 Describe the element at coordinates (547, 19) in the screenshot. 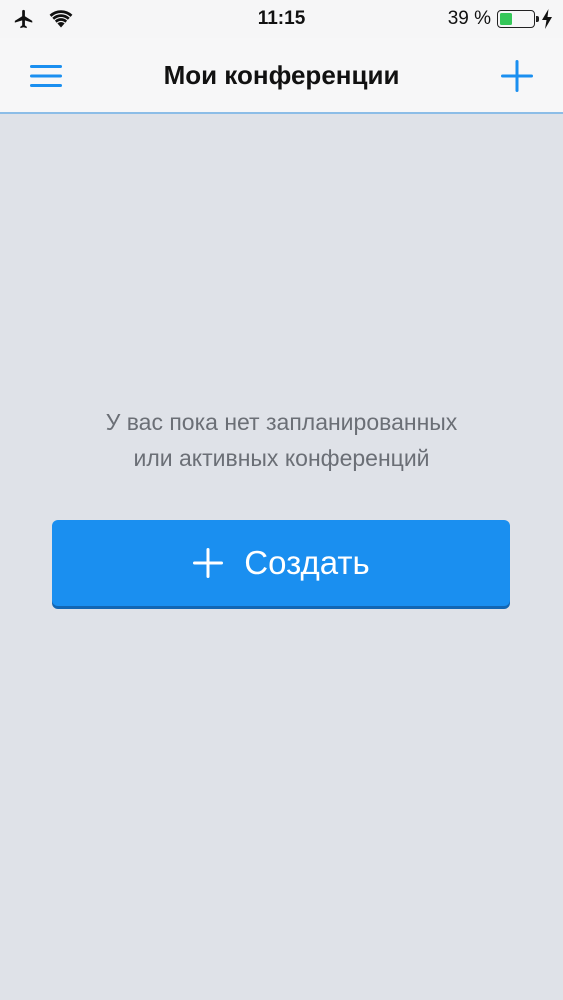

I see `charging-bolt-icon` at that location.